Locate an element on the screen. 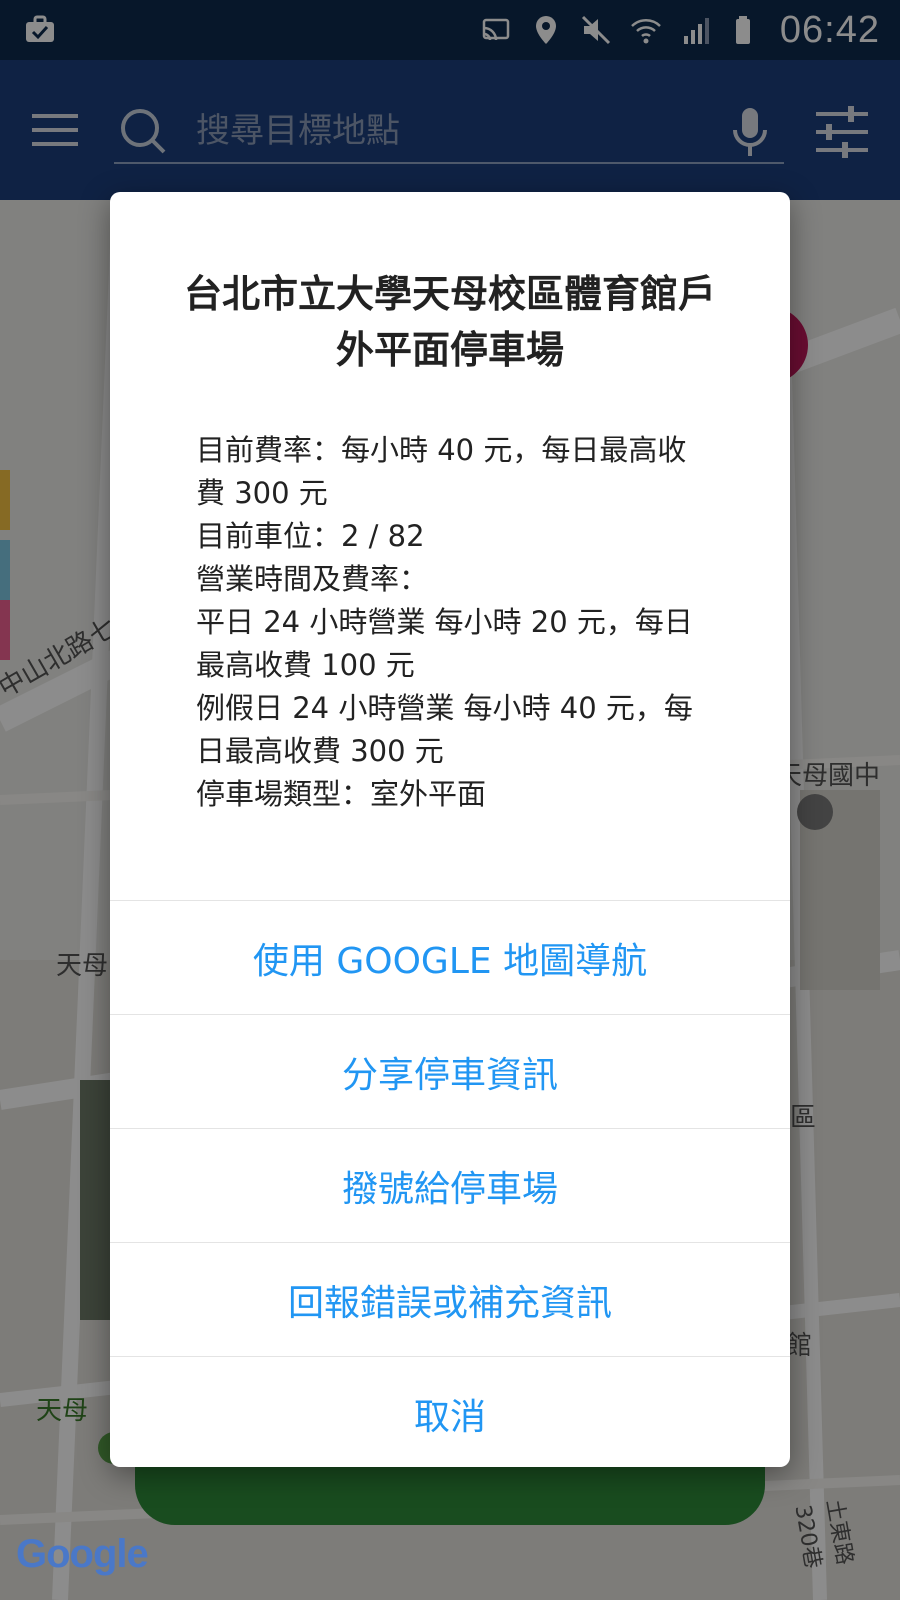 The height and width of the screenshot is (1600, 900). call-parking-button: 撥號給停車場 is located at coordinates (450, 1185).